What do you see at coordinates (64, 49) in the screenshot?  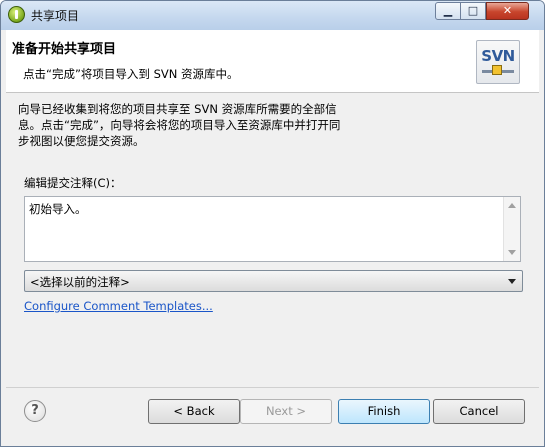 I see `page-title: 准备开始共享项目` at bounding box center [64, 49].